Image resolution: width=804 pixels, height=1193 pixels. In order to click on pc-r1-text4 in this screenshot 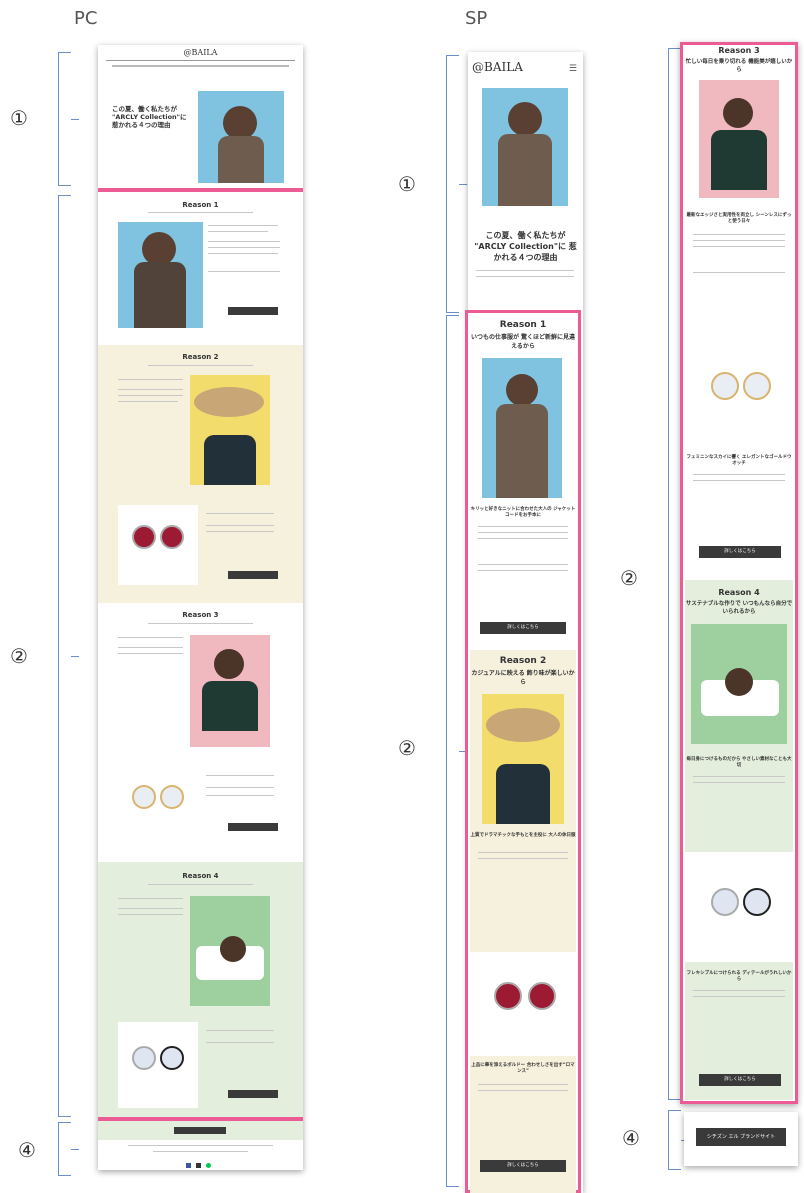, I will do `click(244, 248)`.